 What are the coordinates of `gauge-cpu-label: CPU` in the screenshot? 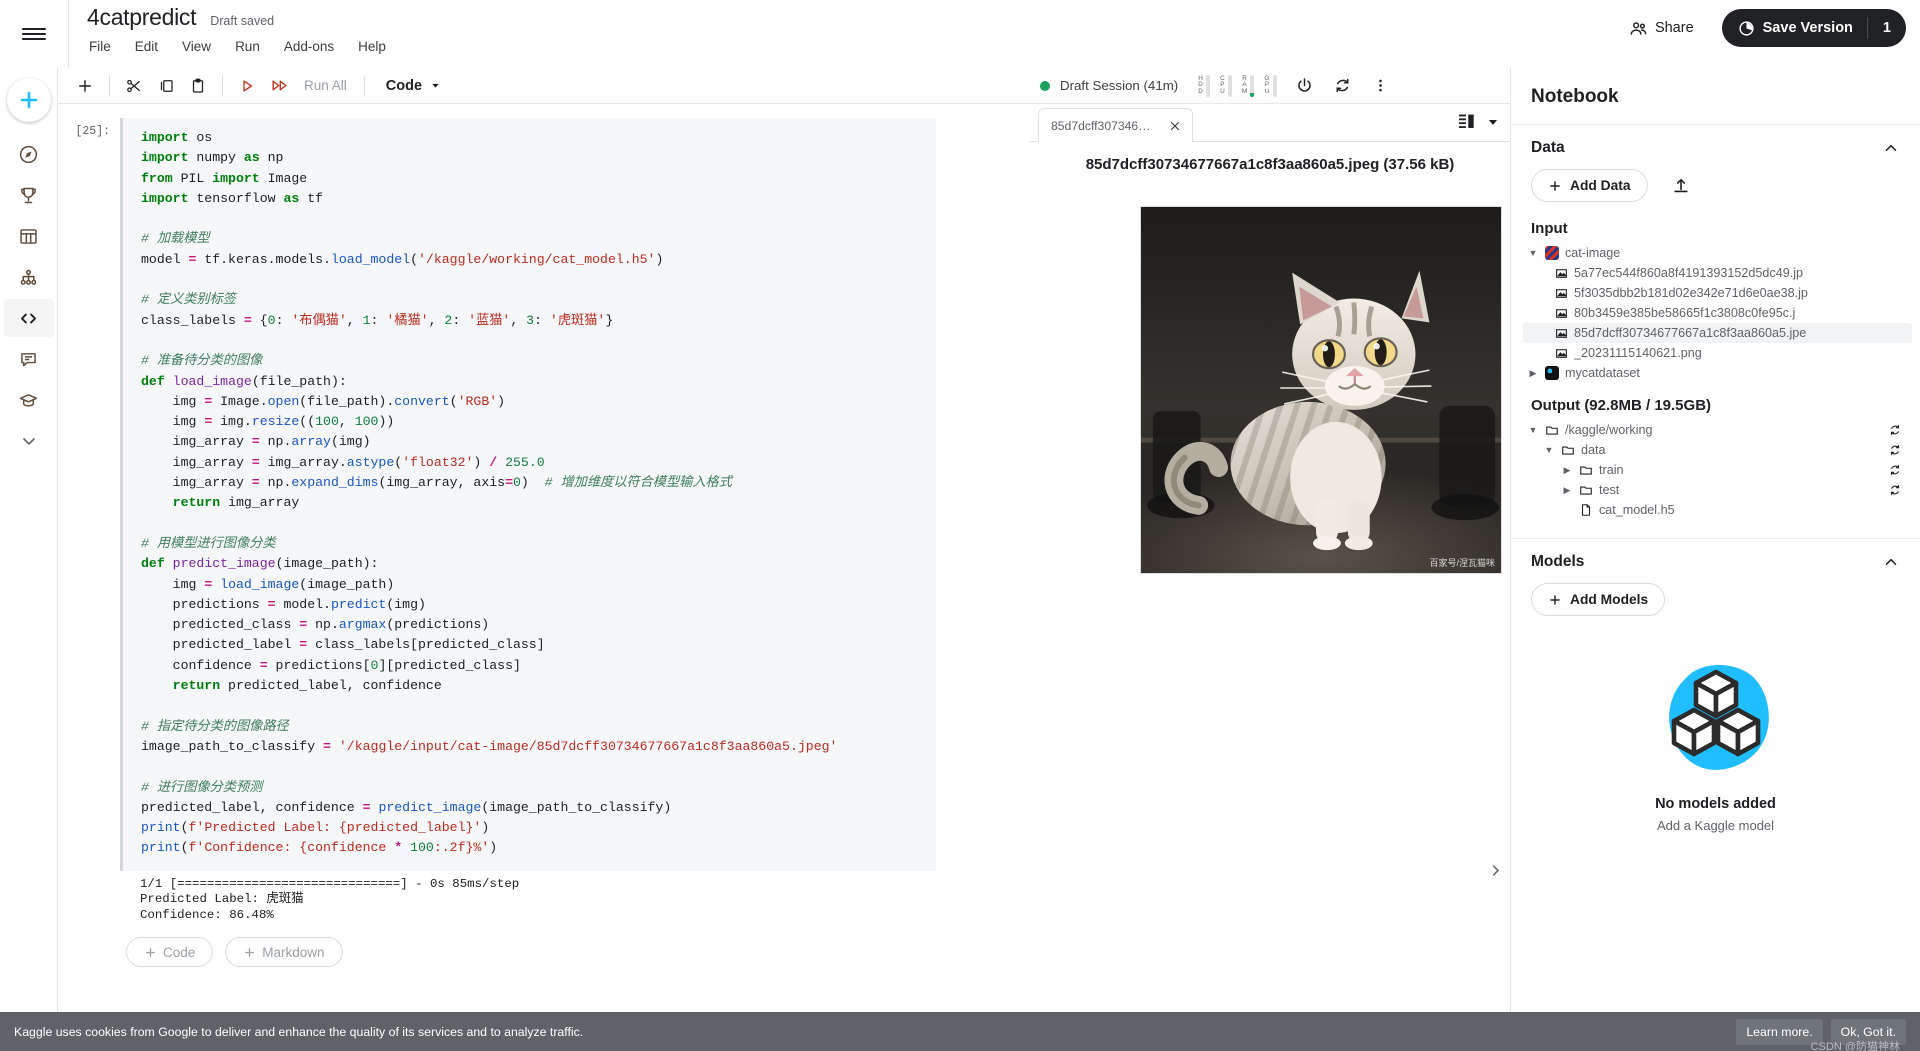 It's located at (1222, 84).